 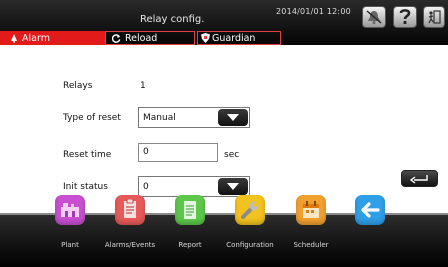 I want to click on tab-guardian: Guardian, so click(x=239, y=38).